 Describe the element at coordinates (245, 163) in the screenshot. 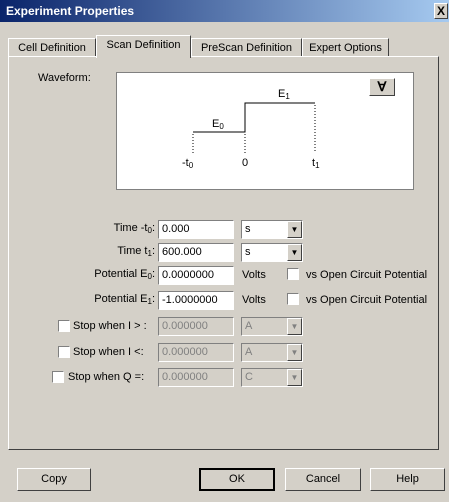

I see `zero-label: 0` at that location.